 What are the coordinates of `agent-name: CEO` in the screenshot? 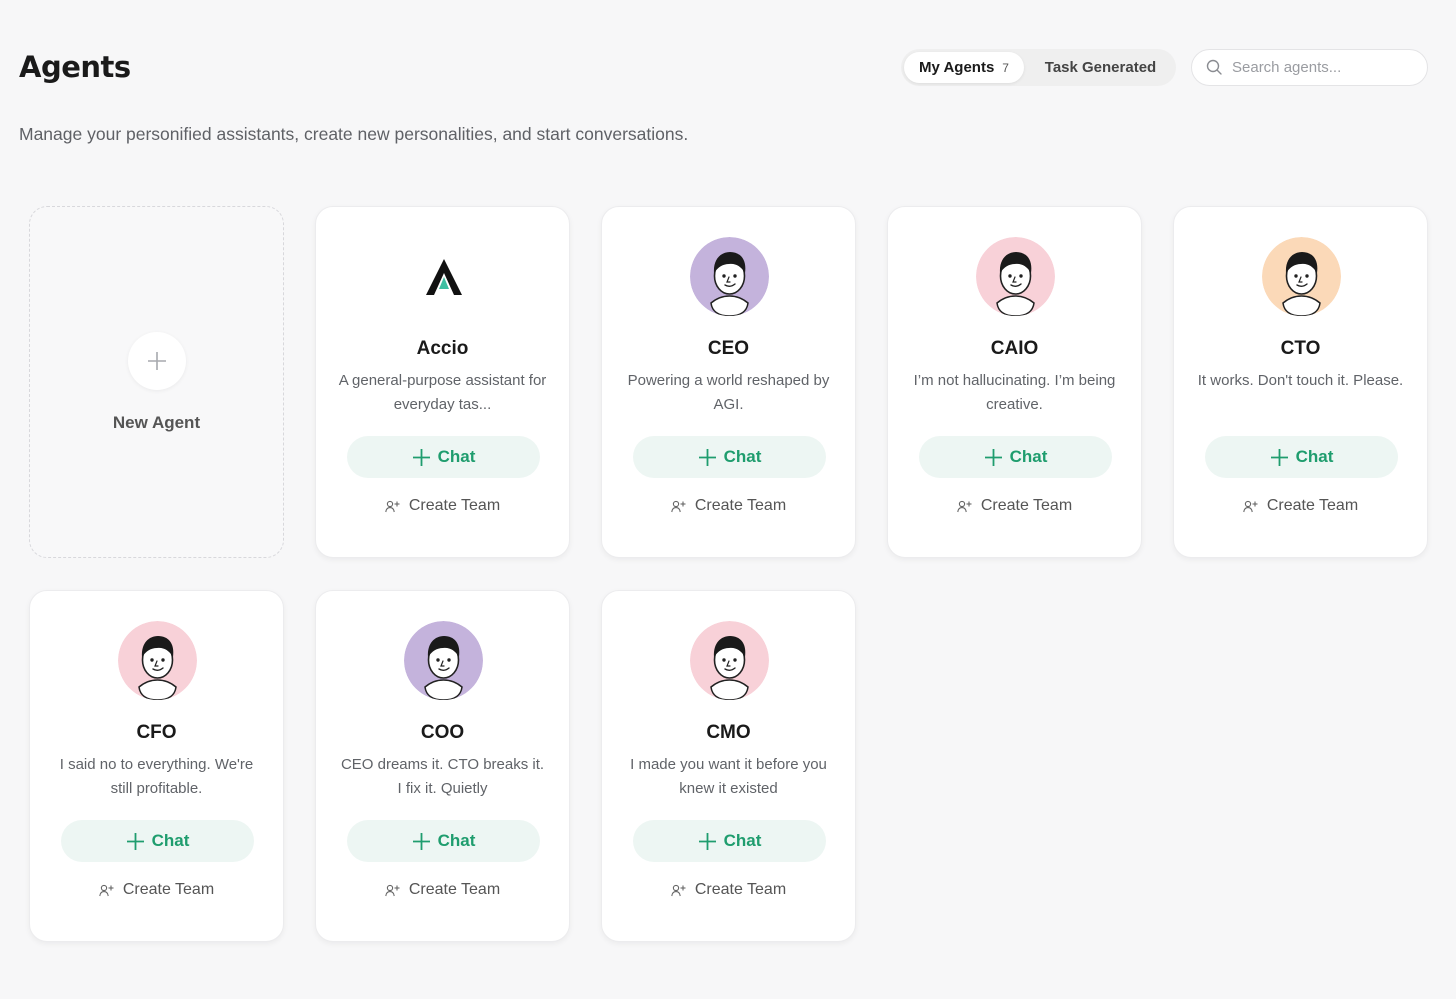 It's located at (728, 348).